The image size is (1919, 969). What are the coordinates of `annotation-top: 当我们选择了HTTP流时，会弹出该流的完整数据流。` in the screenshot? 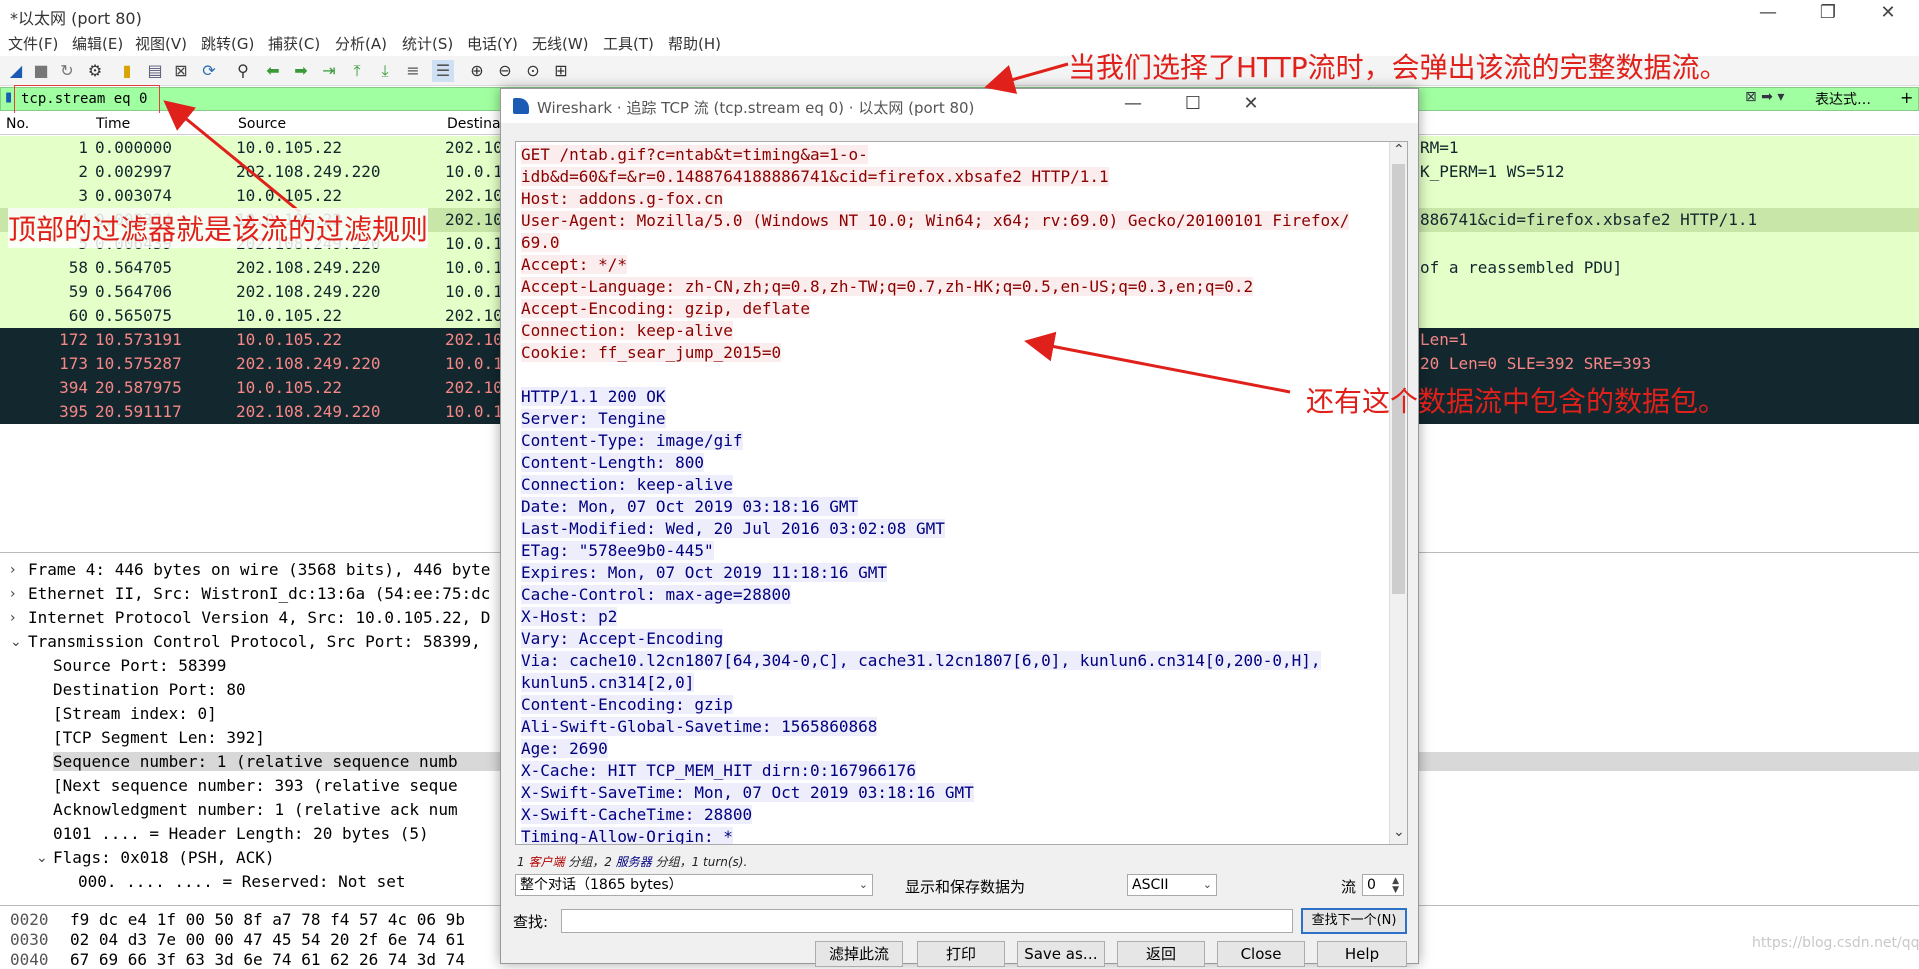 It's located at (1398, 67).